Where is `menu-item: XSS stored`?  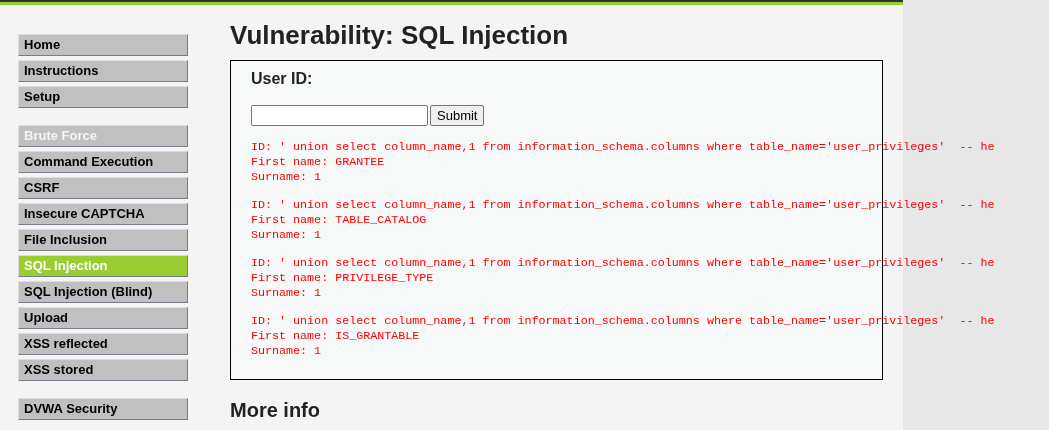
menu-item: XSS stored is located at coordinates (103, 370).